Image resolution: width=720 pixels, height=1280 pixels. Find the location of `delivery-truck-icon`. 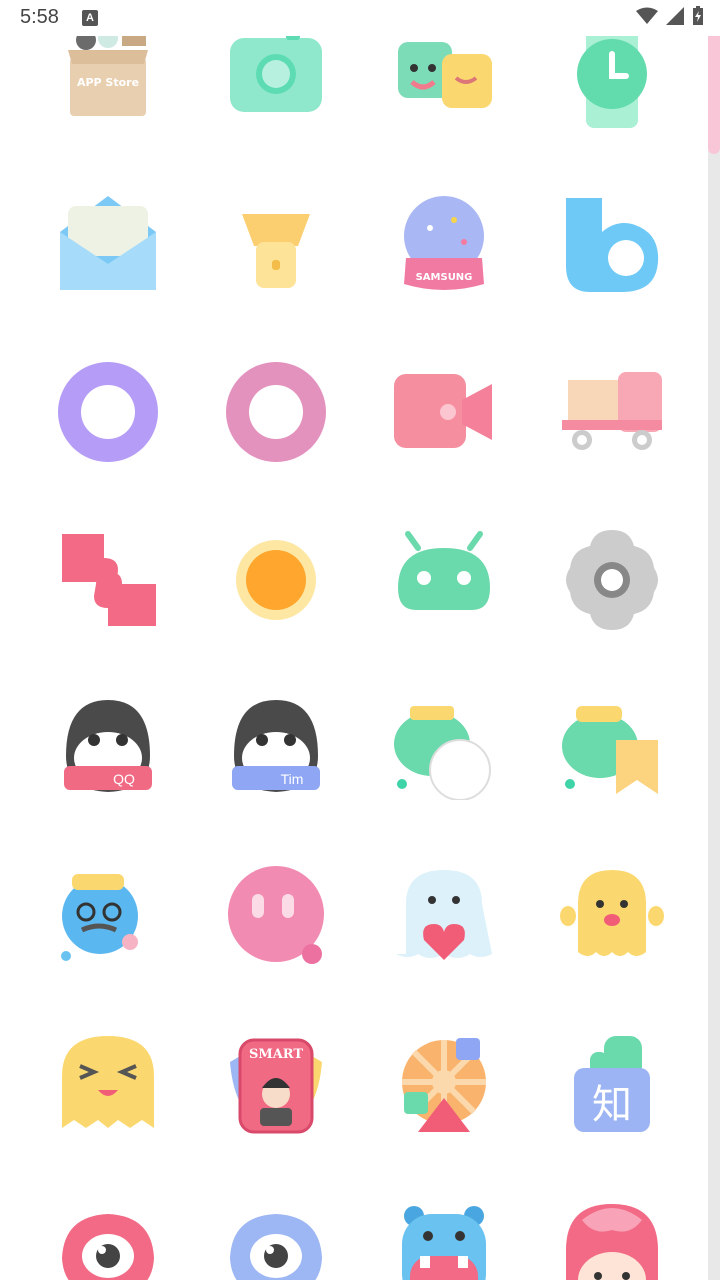

delivery-truck-icon is located at coordinates (612, 412).